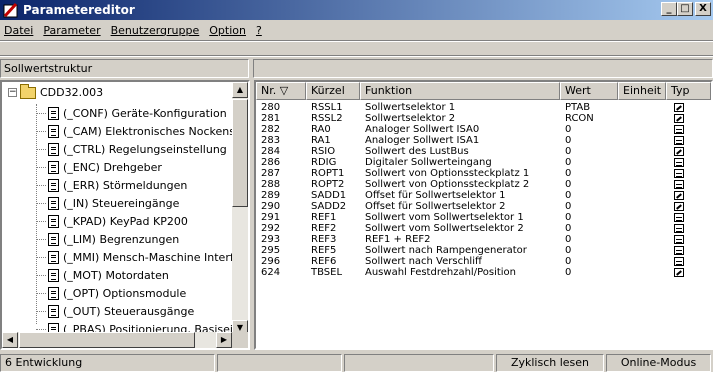 This screenshot has width=713, height=372. What do you see at coordinates (333, 91) in the screenshot?
I see `column-kuerzel: Kürzel` at bounding box center [333, 91].